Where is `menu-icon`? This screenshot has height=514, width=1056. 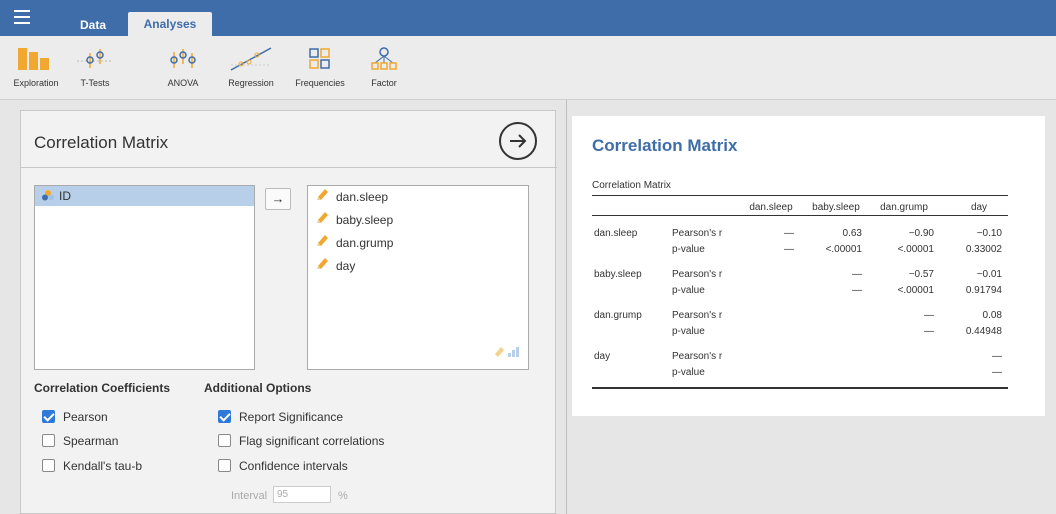 menu-icon is located at coordinates (22, 17).